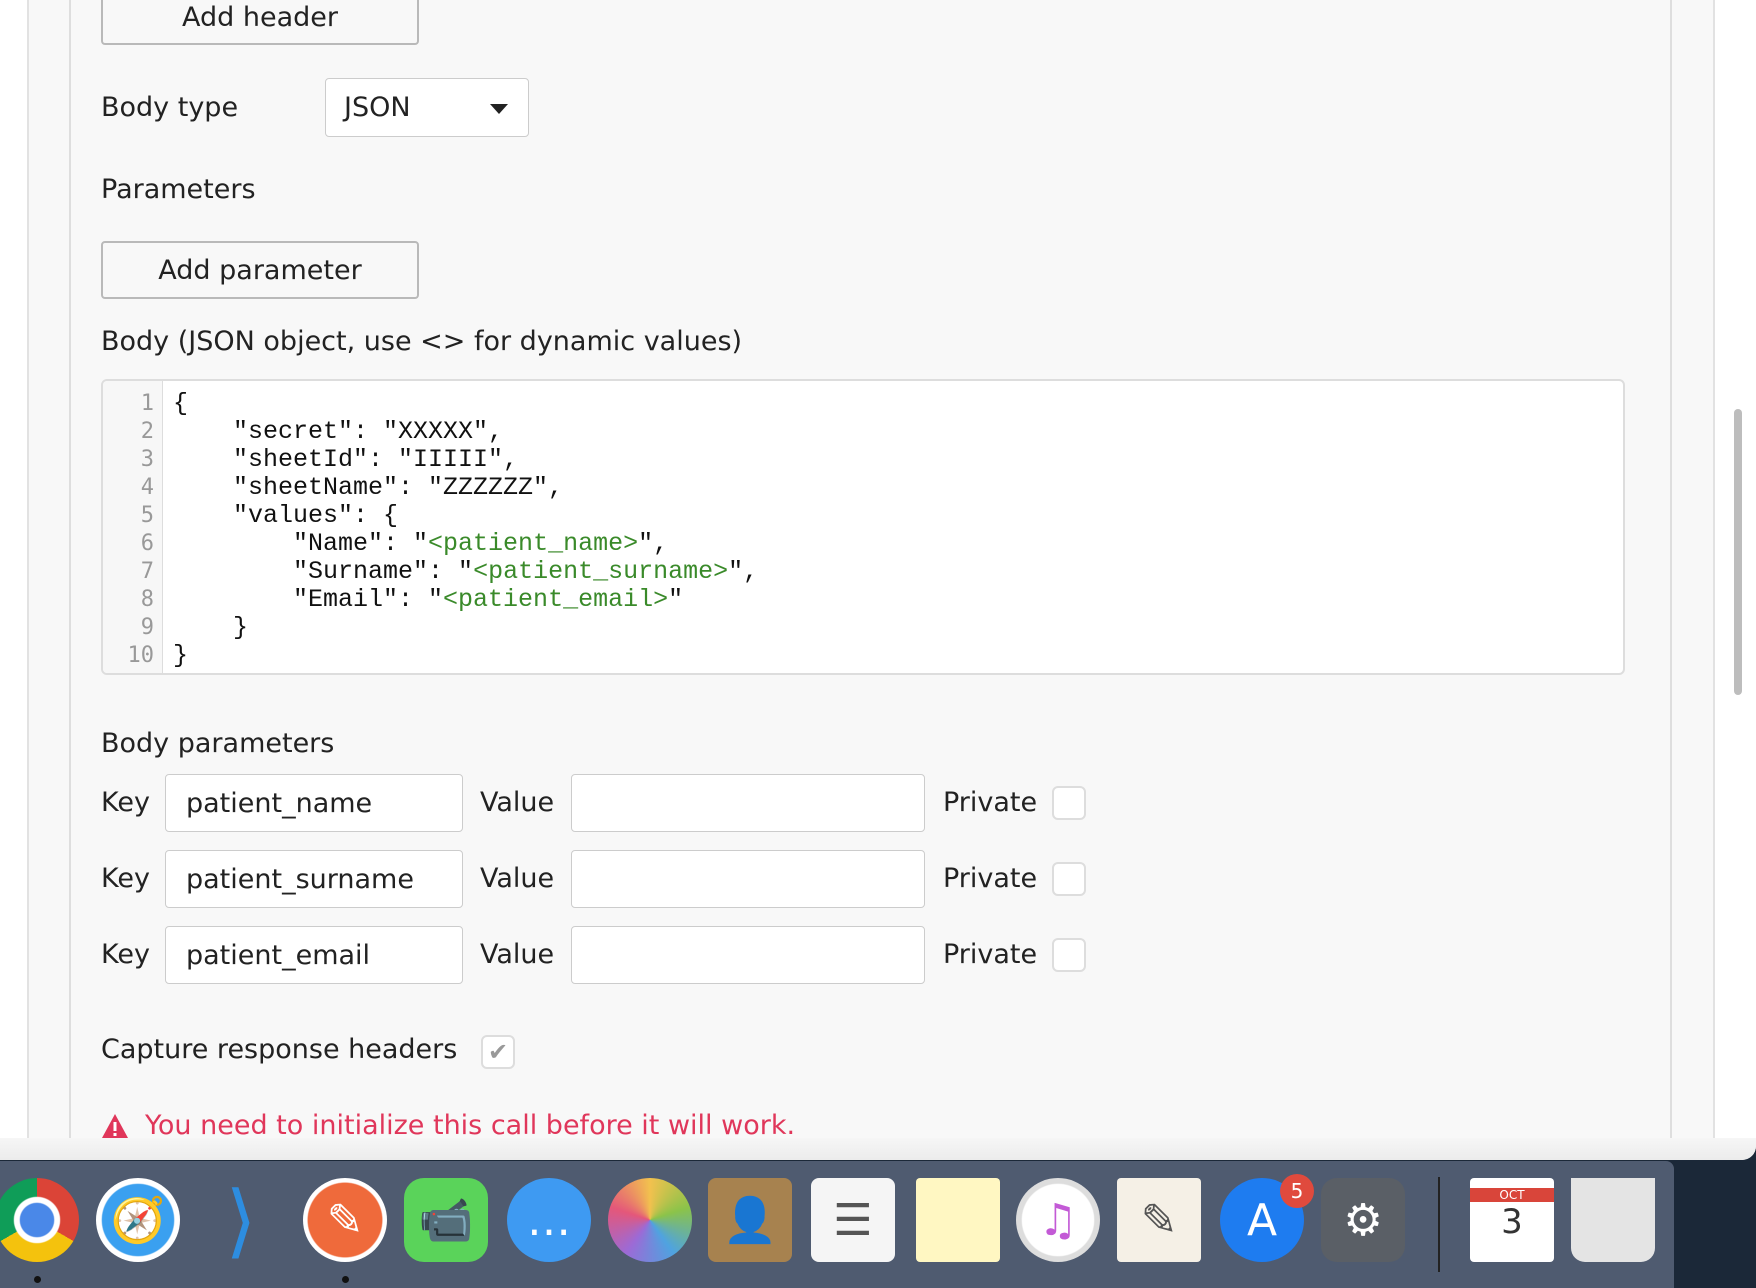  Describe the element at coordinates (650, 1220) in the screenshot. I see `dock-photos-icon` at that location.